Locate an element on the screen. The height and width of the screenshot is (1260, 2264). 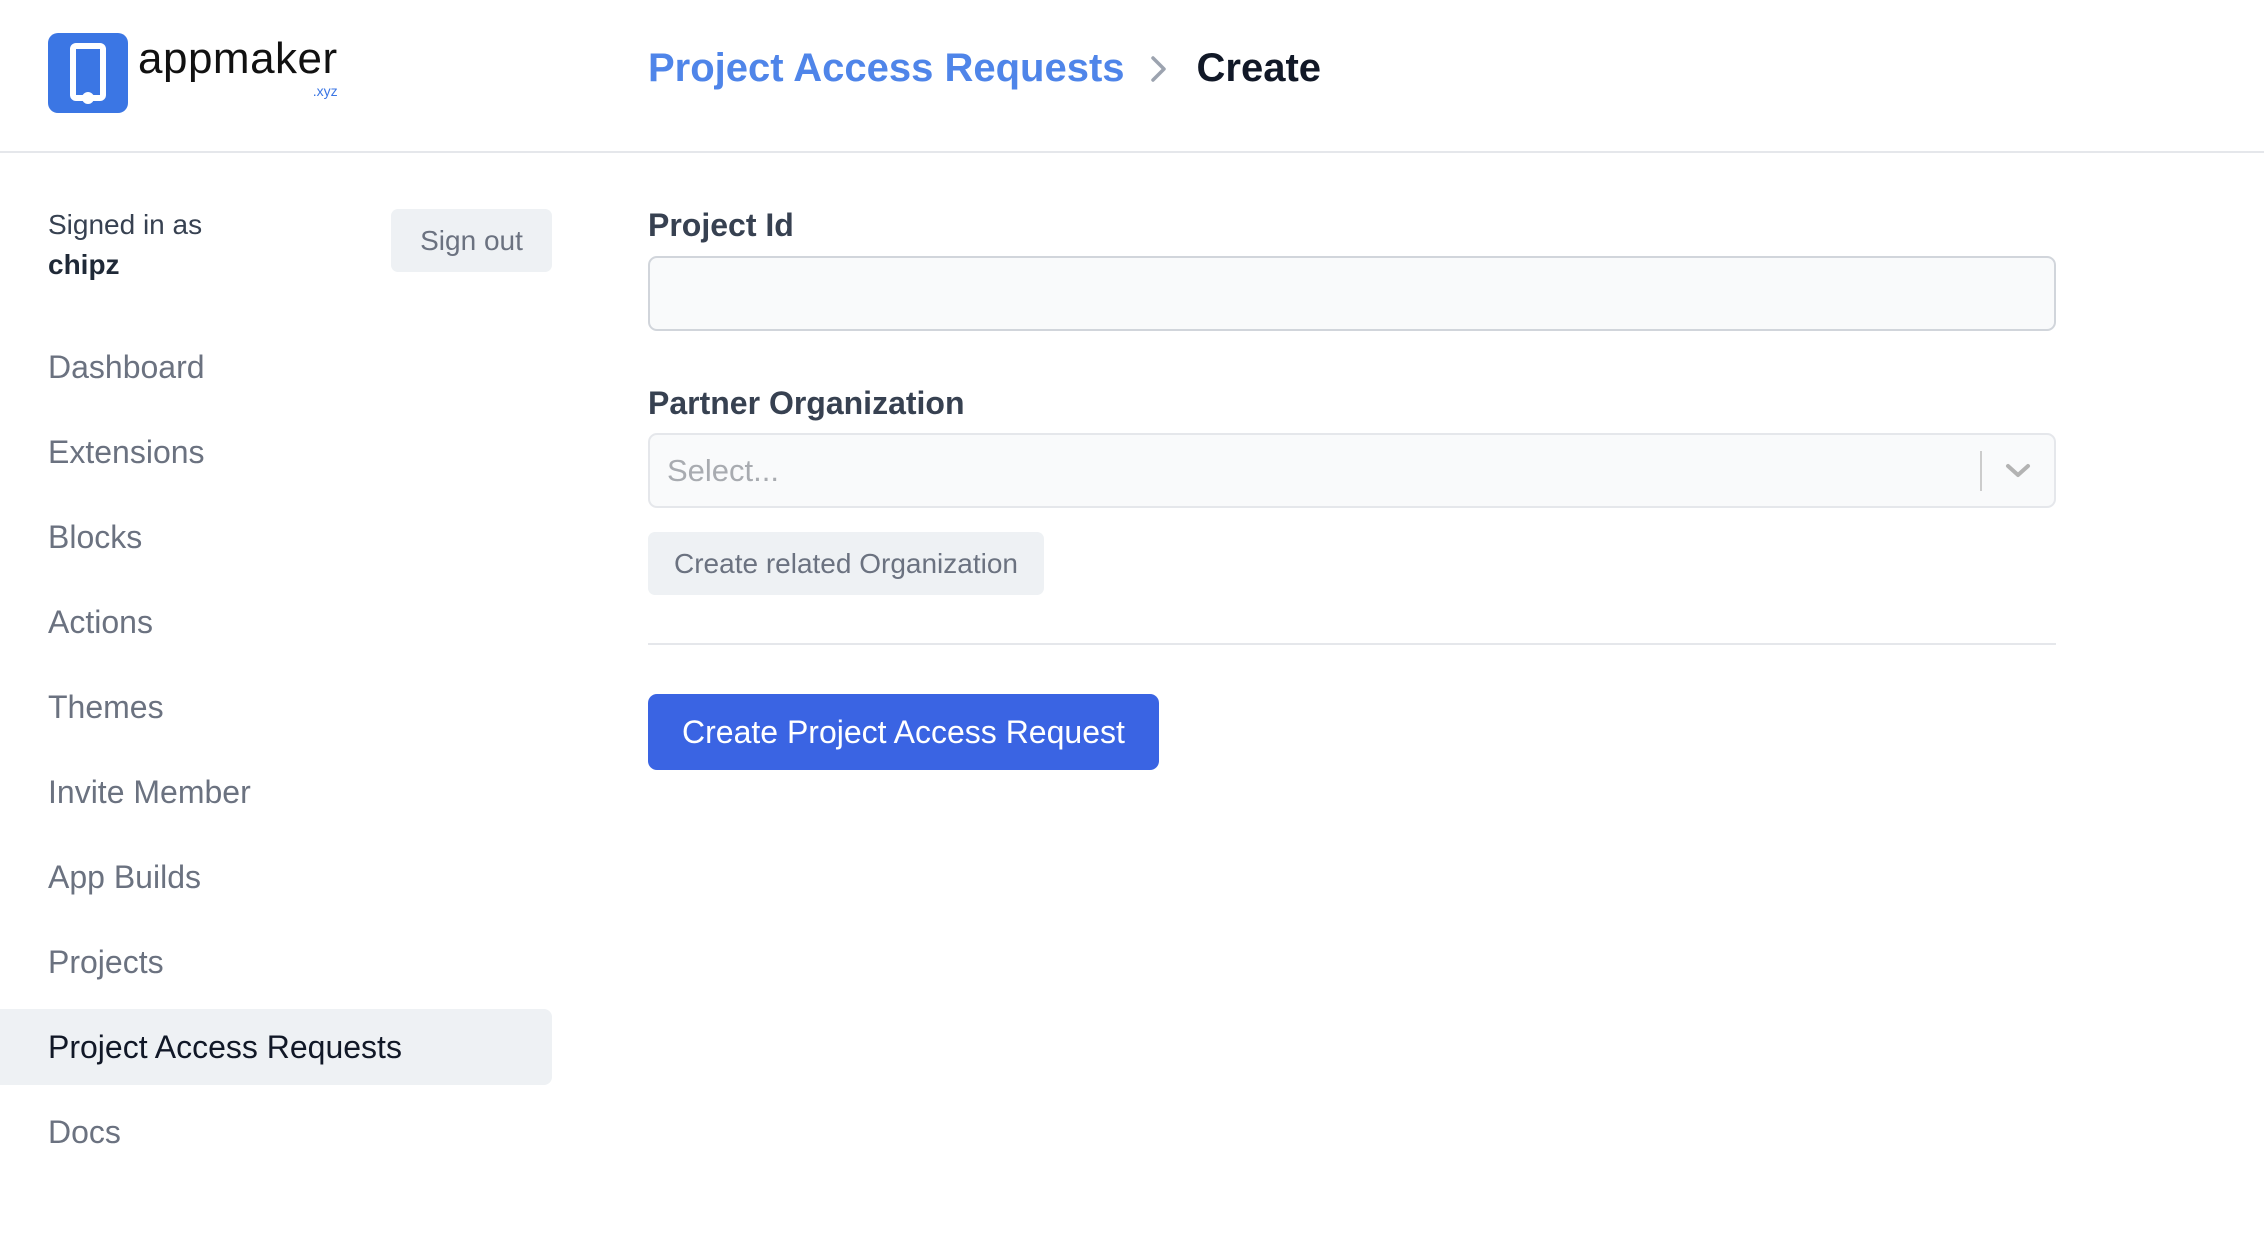
sidebar-item-invite-member: Invite Member is located at coordinates (276, 792).